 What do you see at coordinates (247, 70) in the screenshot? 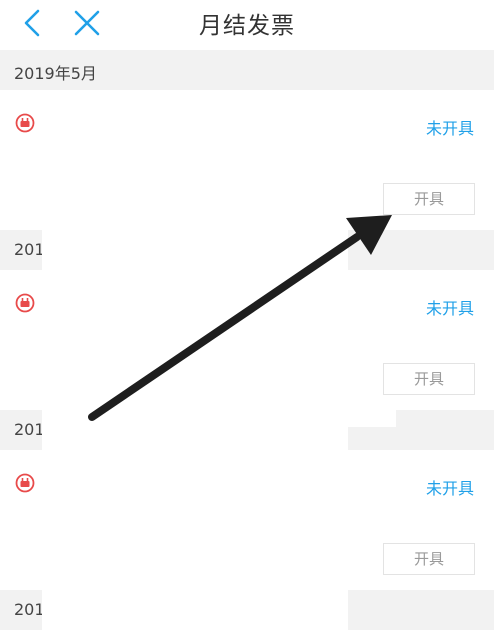
I see `month-header: 2019年5月` at bounding box center [247, 70].